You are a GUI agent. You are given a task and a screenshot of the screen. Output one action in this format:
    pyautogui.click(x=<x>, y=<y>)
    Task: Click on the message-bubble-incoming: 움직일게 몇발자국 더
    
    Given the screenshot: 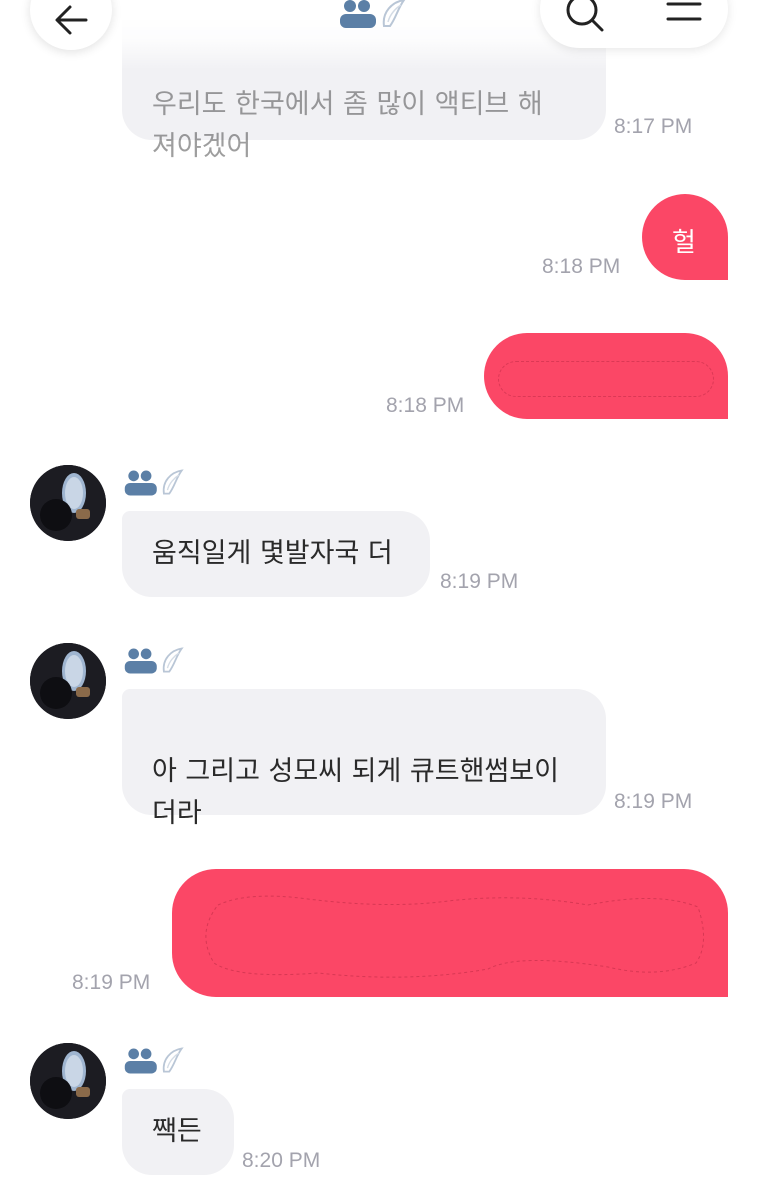 What is the action you would take?
    pyautogui.click(x=276, y=554)
    